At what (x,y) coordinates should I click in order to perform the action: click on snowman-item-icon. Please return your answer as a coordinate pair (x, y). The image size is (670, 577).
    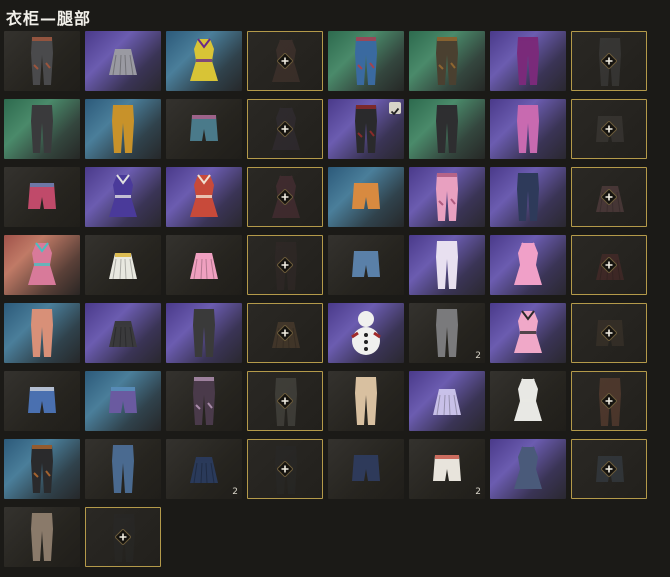
    Looking at the image, I should click on (366, 333).